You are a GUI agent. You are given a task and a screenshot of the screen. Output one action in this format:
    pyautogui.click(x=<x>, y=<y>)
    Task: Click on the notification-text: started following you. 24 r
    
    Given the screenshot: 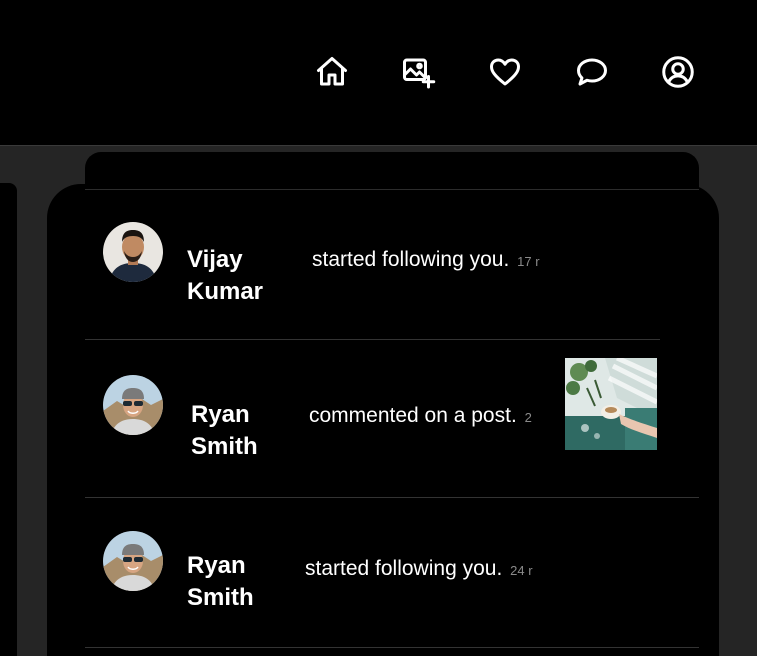 What is the action you would take?
    pyautogui.click(x=419, y=570)
    